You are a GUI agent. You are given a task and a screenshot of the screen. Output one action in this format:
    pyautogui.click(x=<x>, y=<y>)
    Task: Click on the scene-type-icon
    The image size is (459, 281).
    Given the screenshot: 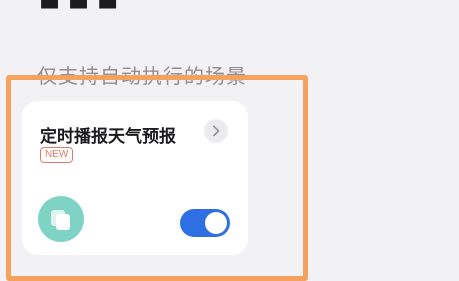 What is the action you would take?
    pyautogui.click(x=61, y=219)
    